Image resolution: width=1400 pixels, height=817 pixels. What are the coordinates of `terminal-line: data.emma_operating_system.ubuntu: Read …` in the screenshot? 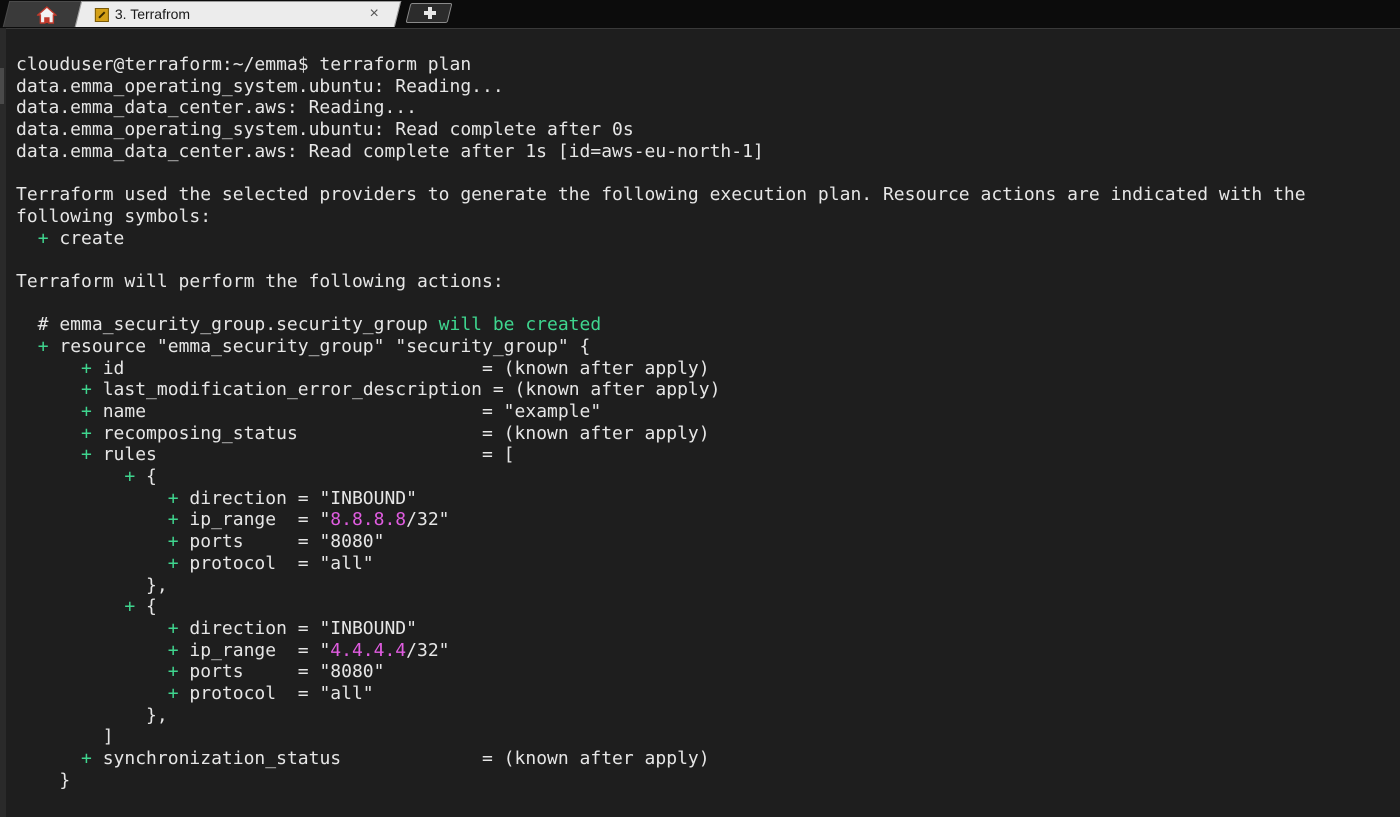 It's located at (708, 130).